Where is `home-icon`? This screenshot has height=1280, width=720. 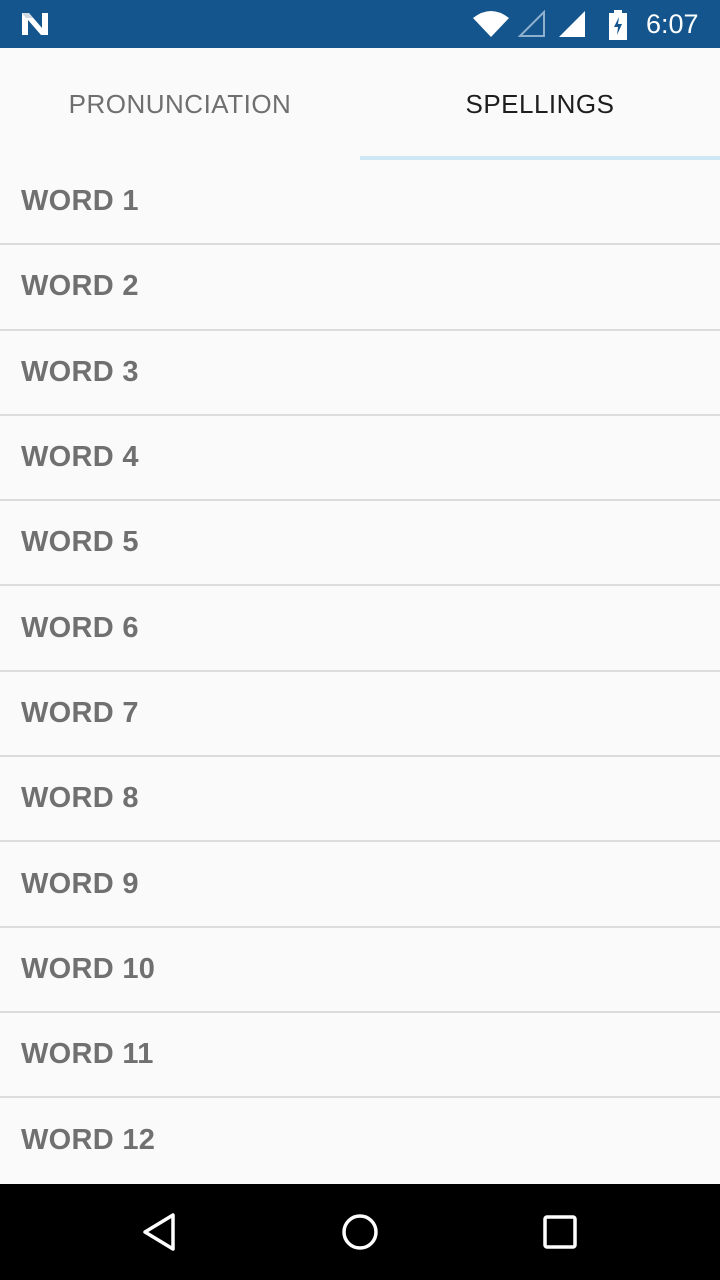
home-icon is located at coordinates (360, 1232).